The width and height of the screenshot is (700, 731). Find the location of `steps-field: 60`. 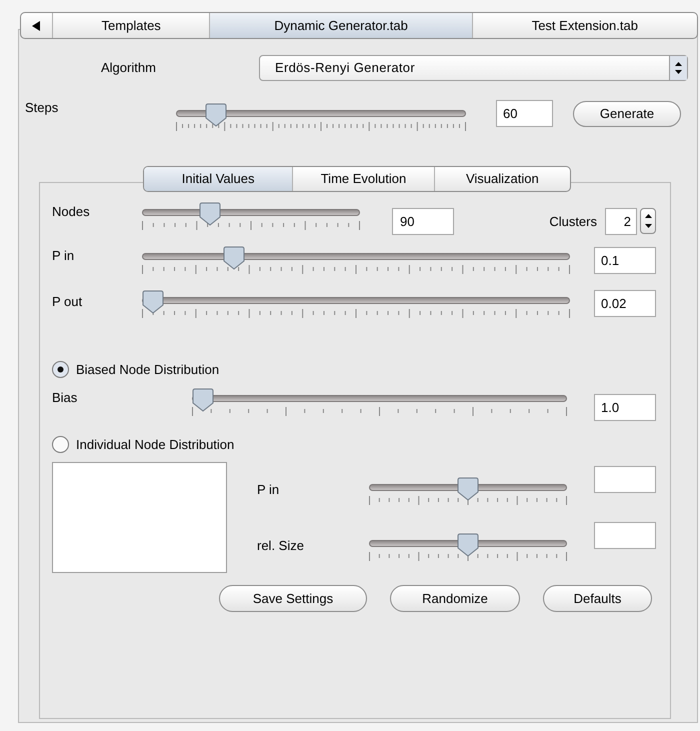

steps-field: 60 is located at coordinates (524, 113).